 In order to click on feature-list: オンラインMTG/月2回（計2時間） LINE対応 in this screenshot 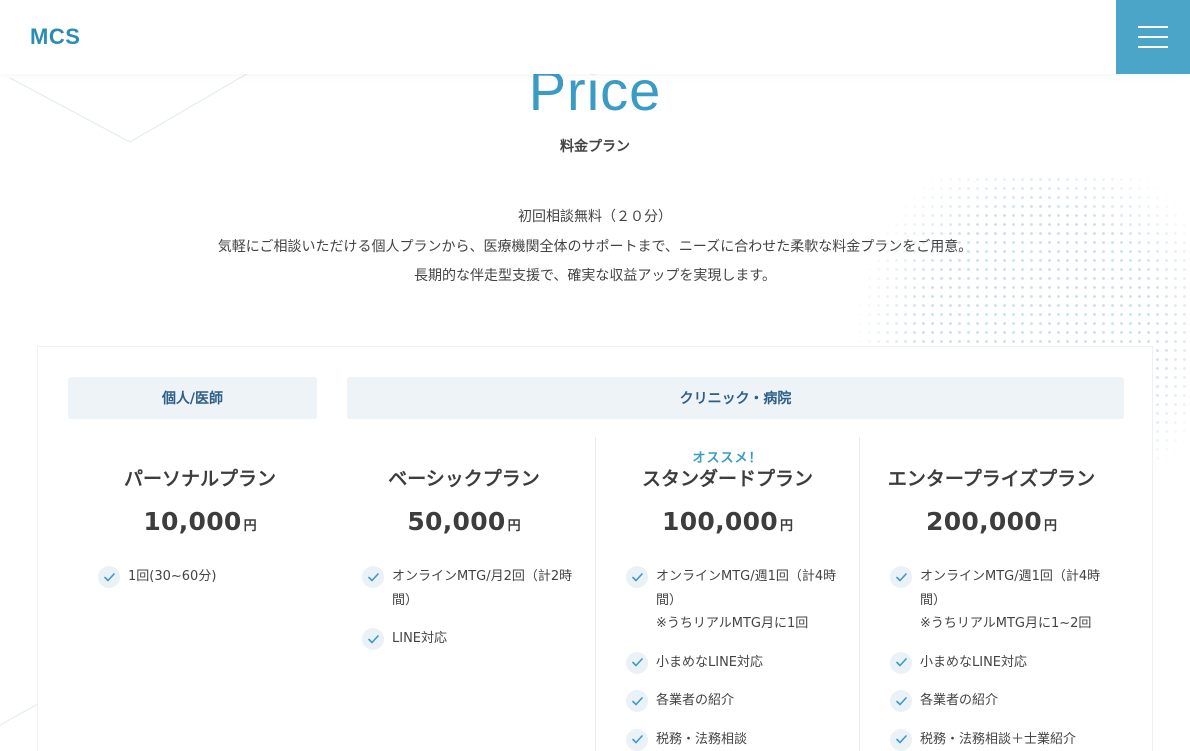, I will do `click(472, 615)`.